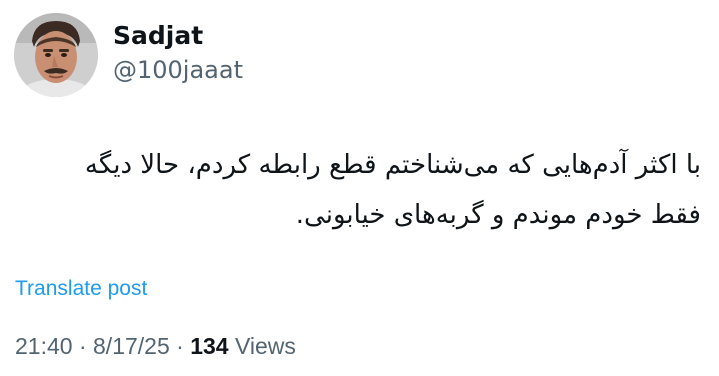  I want to click on post-metadata: 21:40 · 8/17/25 · 134 Views, so click(155, 346).